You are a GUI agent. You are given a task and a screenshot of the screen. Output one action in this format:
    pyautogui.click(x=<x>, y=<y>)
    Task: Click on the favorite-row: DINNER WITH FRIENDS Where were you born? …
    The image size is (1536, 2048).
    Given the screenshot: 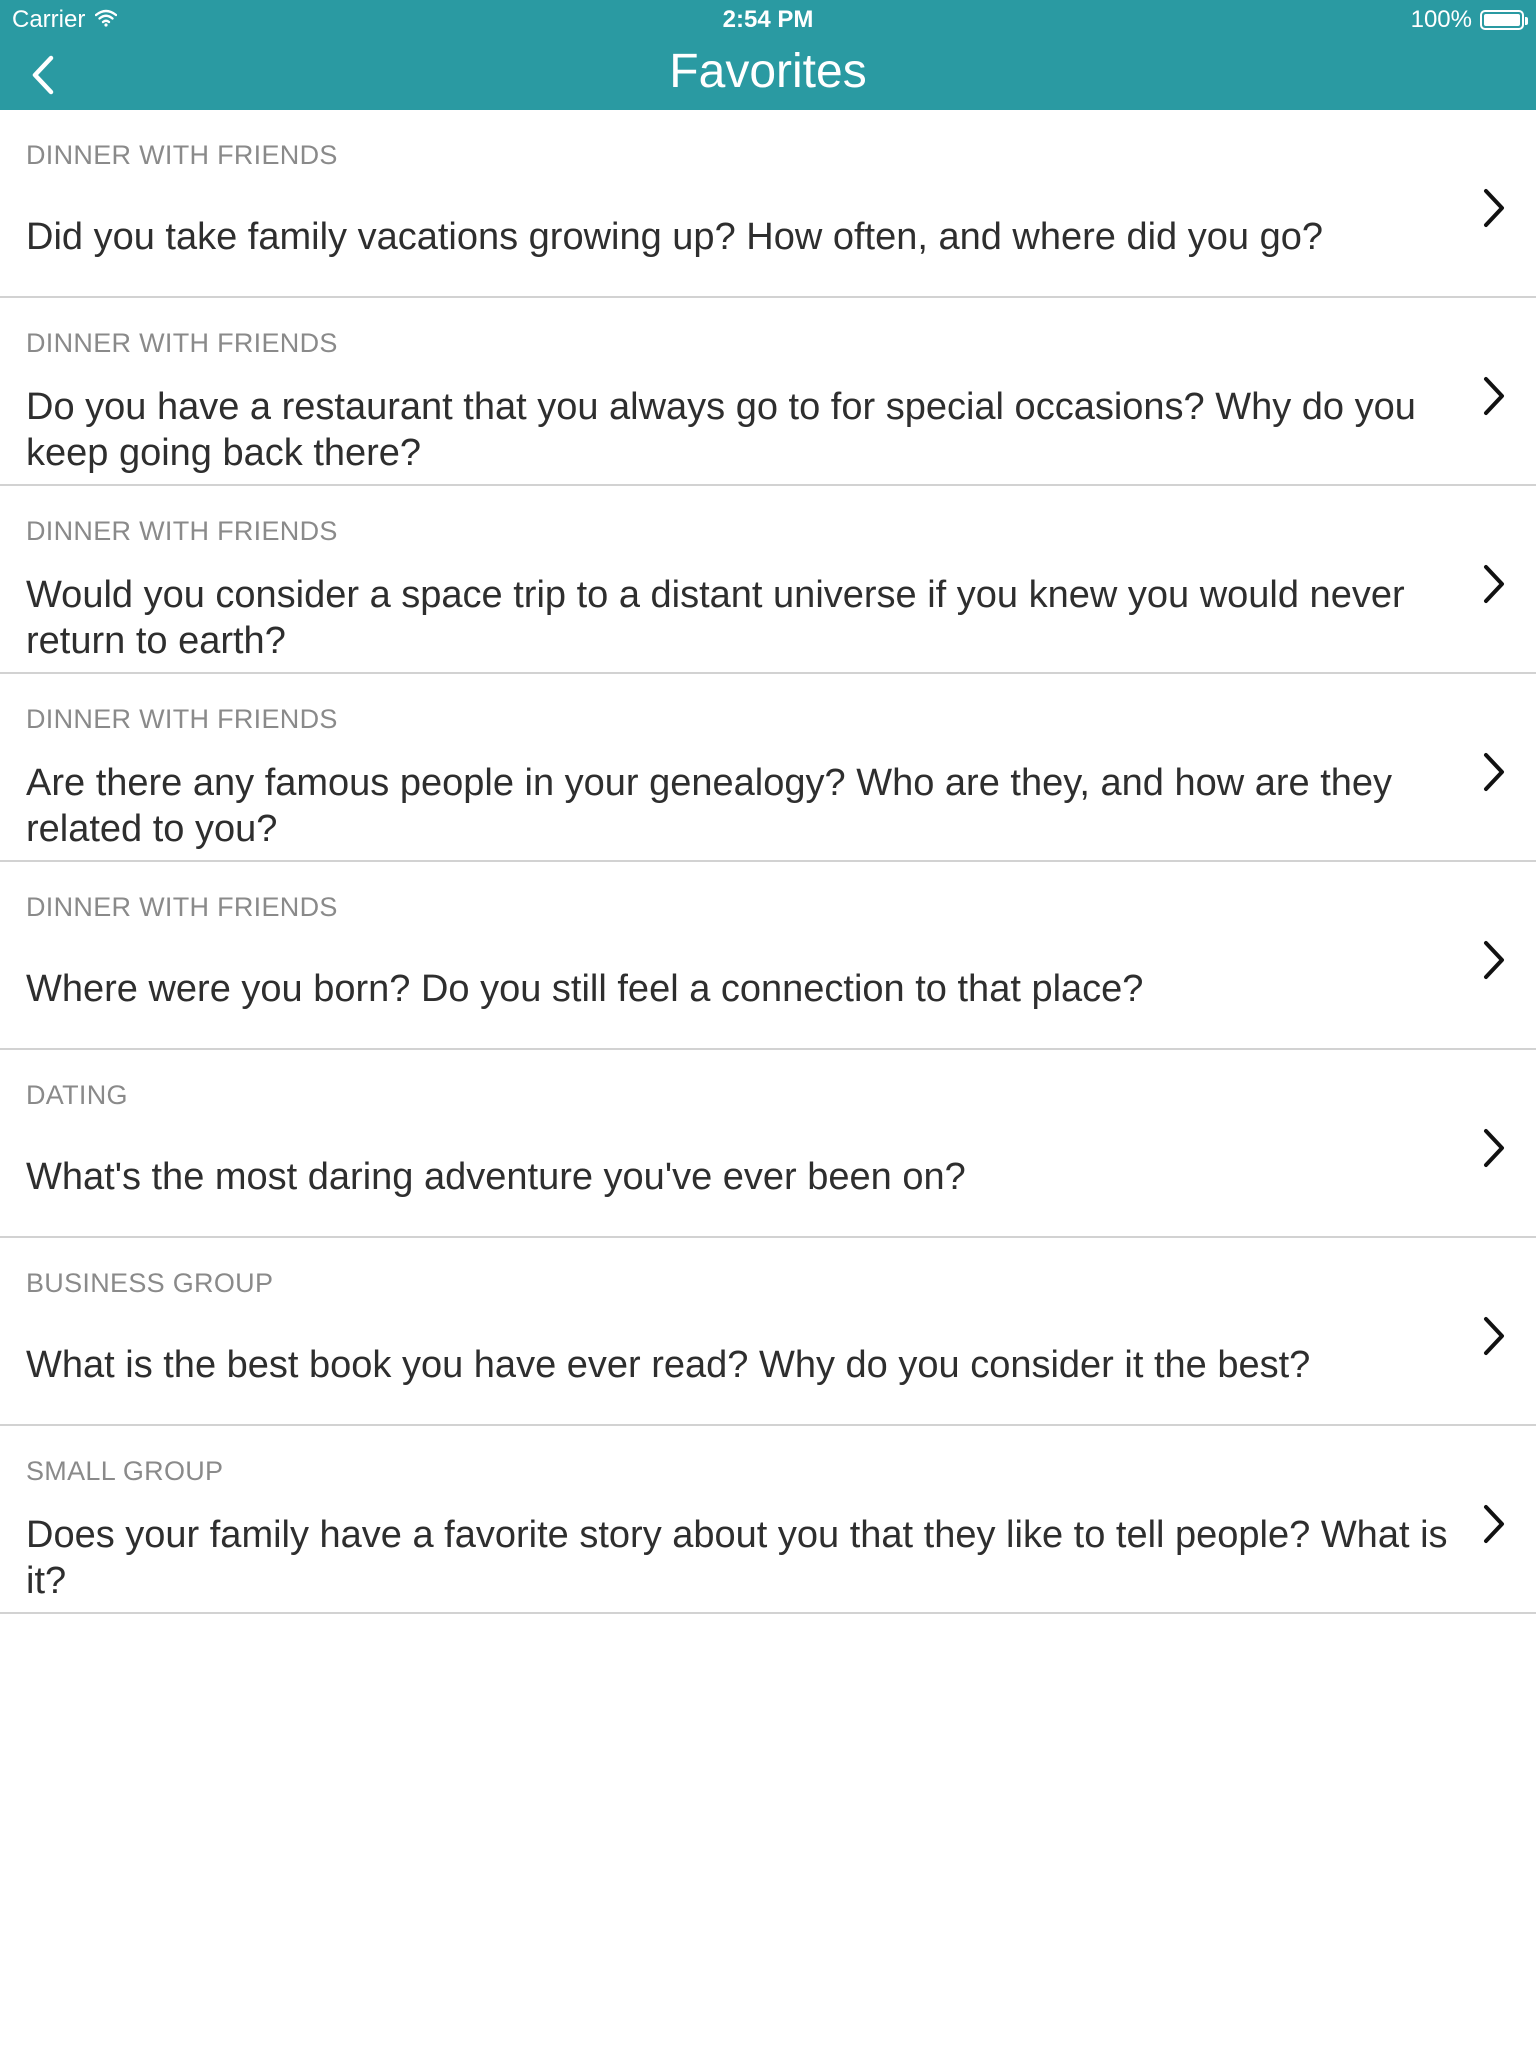 What is the action you would take?
    pyautogui.click(x=768, y=956)
    